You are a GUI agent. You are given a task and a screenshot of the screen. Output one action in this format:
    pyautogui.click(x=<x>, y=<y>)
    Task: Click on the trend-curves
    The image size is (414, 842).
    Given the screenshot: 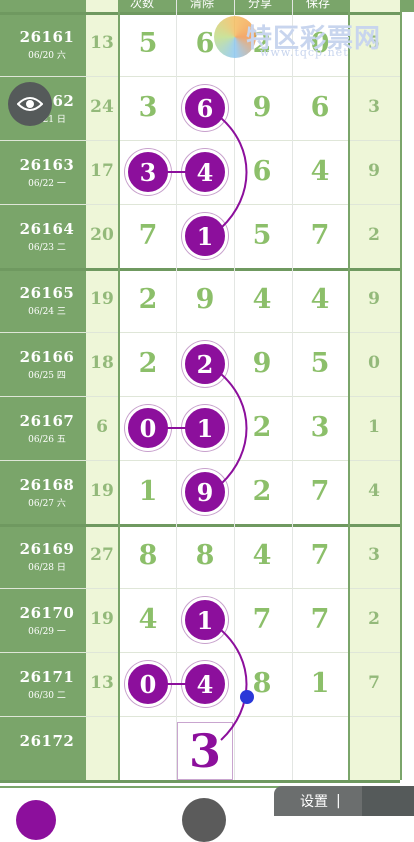 What is the action you would take?
    pyautogui.click(x=234, y=429)
    